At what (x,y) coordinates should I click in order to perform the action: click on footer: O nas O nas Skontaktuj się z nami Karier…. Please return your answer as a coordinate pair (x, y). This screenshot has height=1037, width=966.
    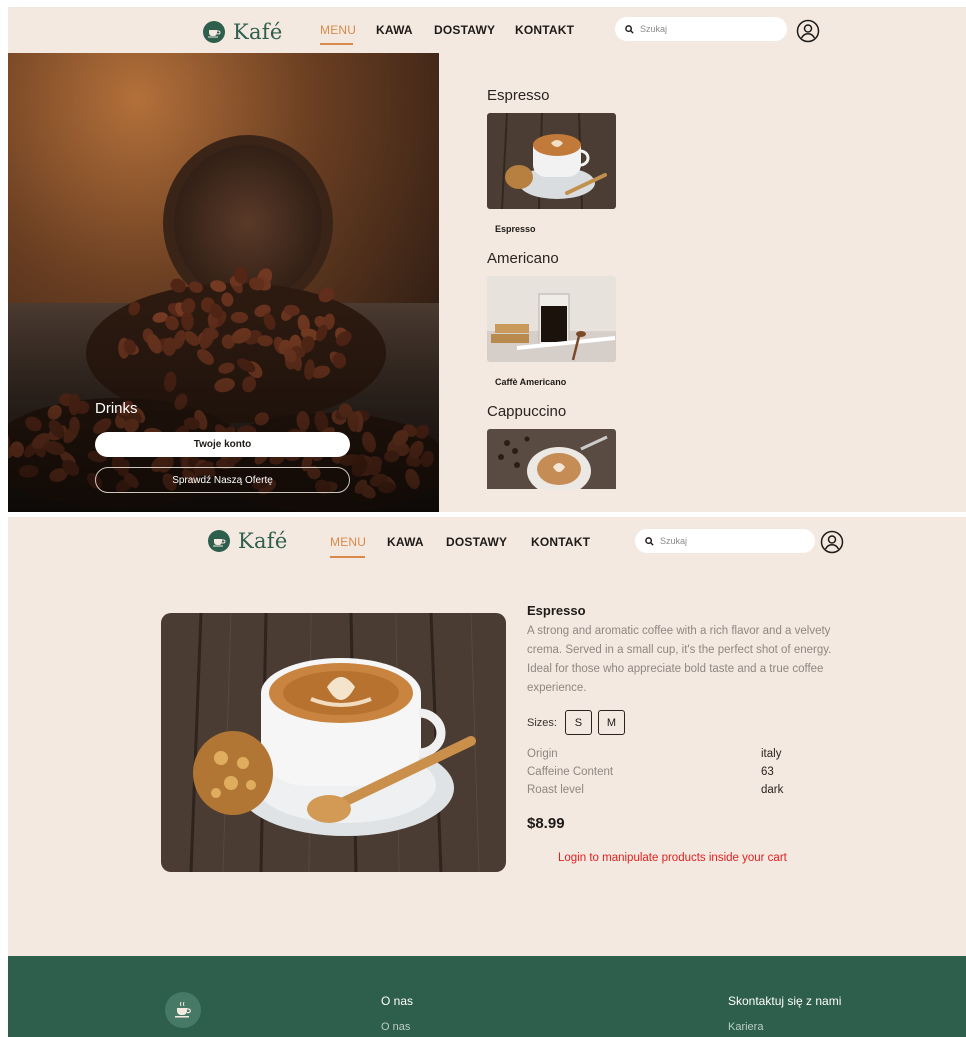
    Looking at the image, I should click on (487, 996).